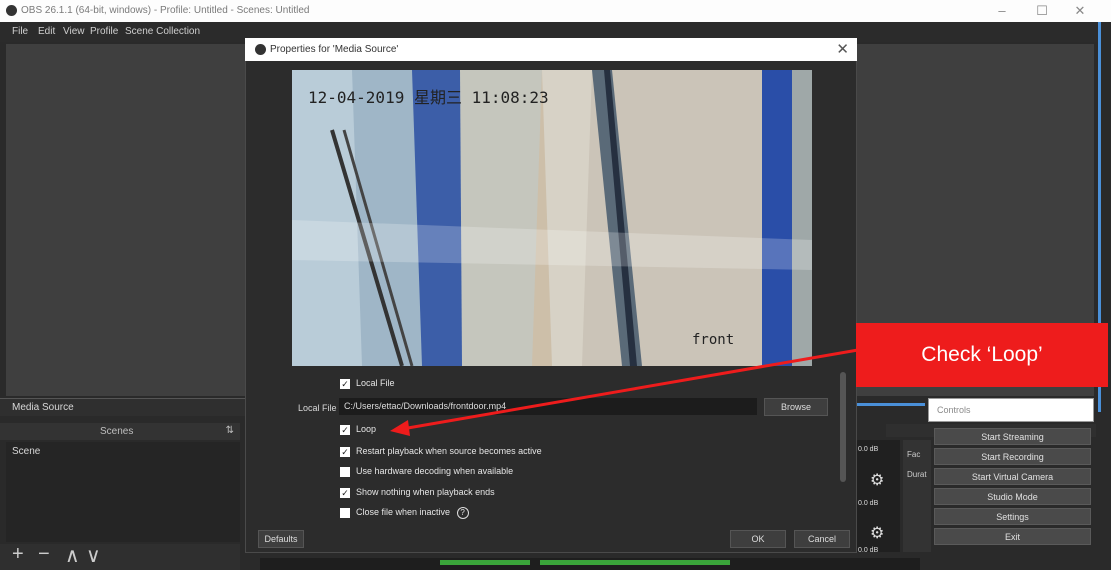 The height and width of the screenshot is (570, 1111). I want to click on transitions-dock: Fac Durat, so click(917, 496).